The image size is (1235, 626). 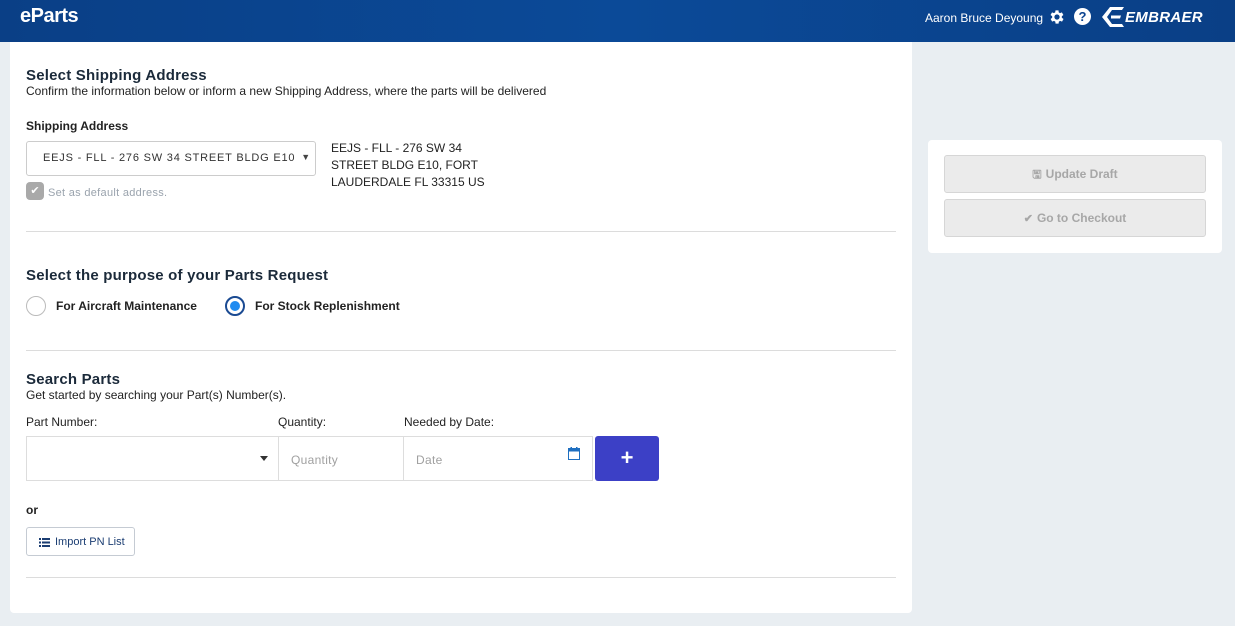 I want to click on embraer-logo: EMBRAER, so click(x=1152, y=17).